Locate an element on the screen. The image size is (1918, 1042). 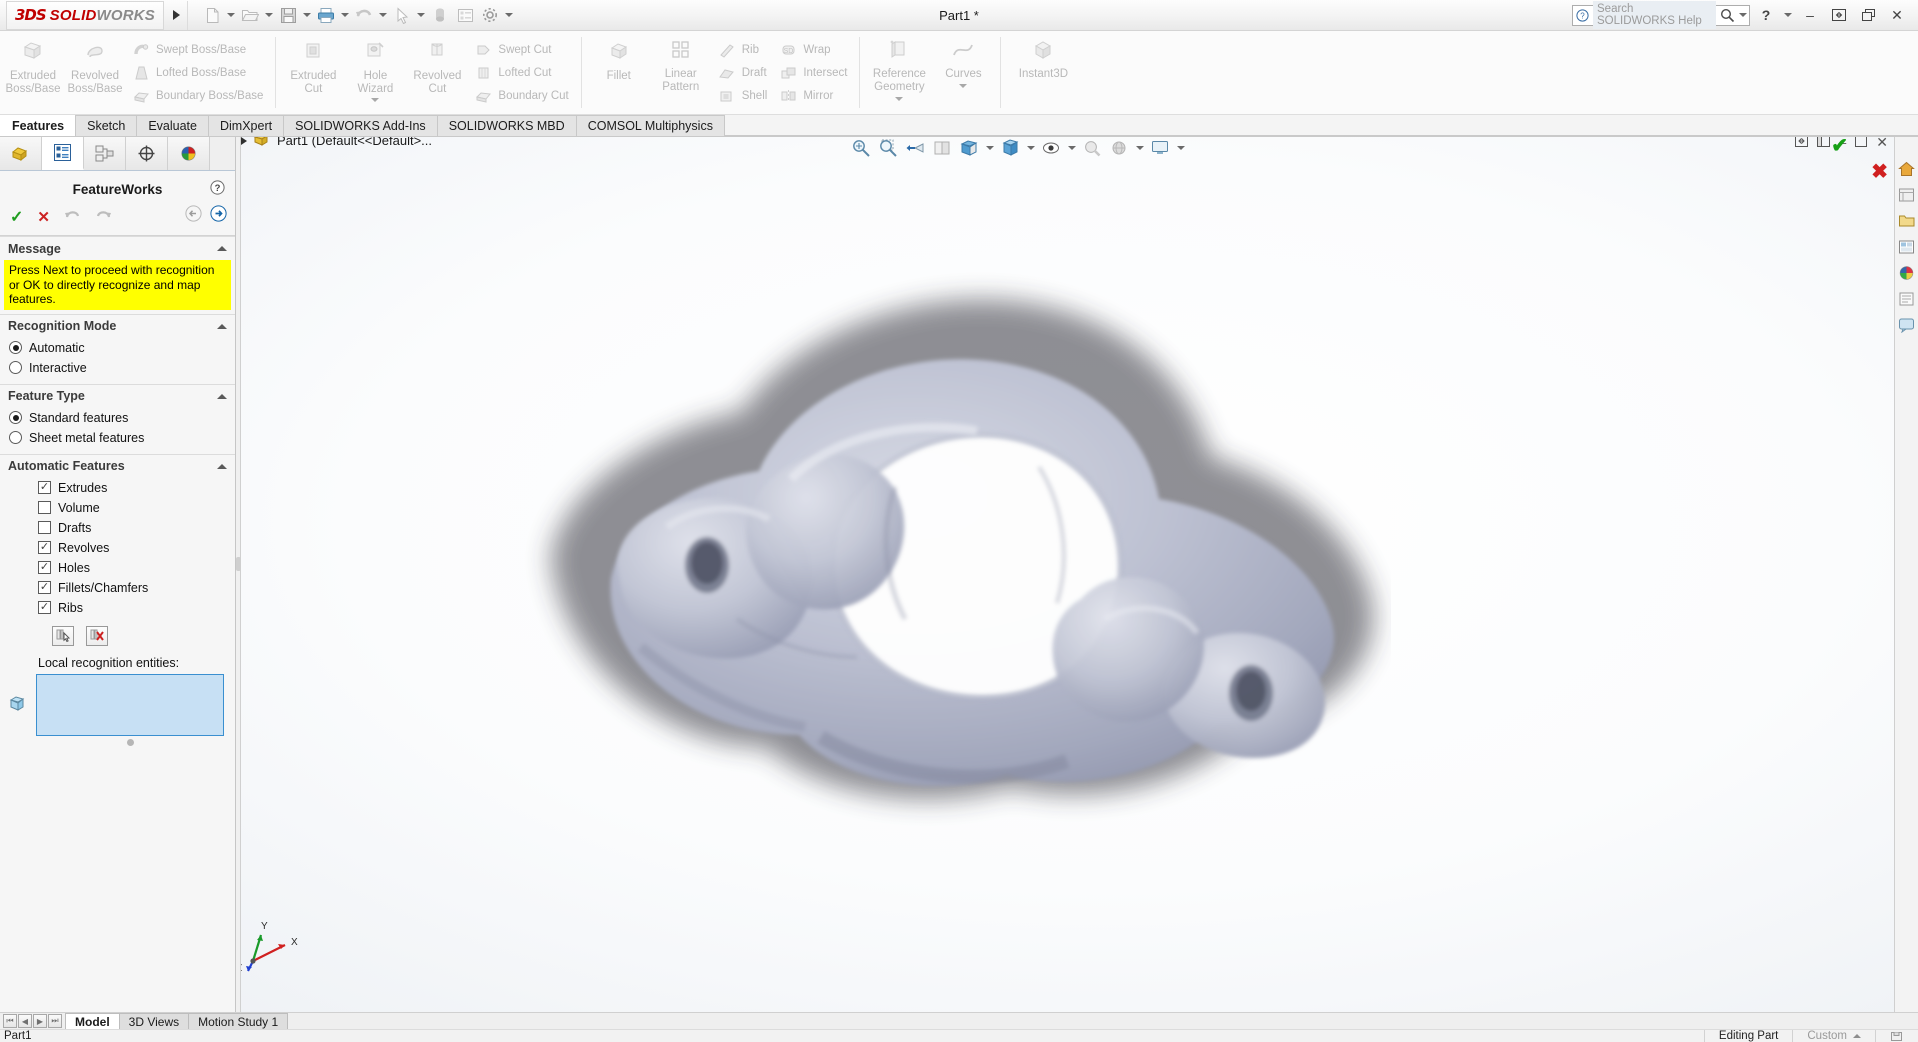
reference-geometry-button: Reference Geometry is located at coordinates (899, 72).